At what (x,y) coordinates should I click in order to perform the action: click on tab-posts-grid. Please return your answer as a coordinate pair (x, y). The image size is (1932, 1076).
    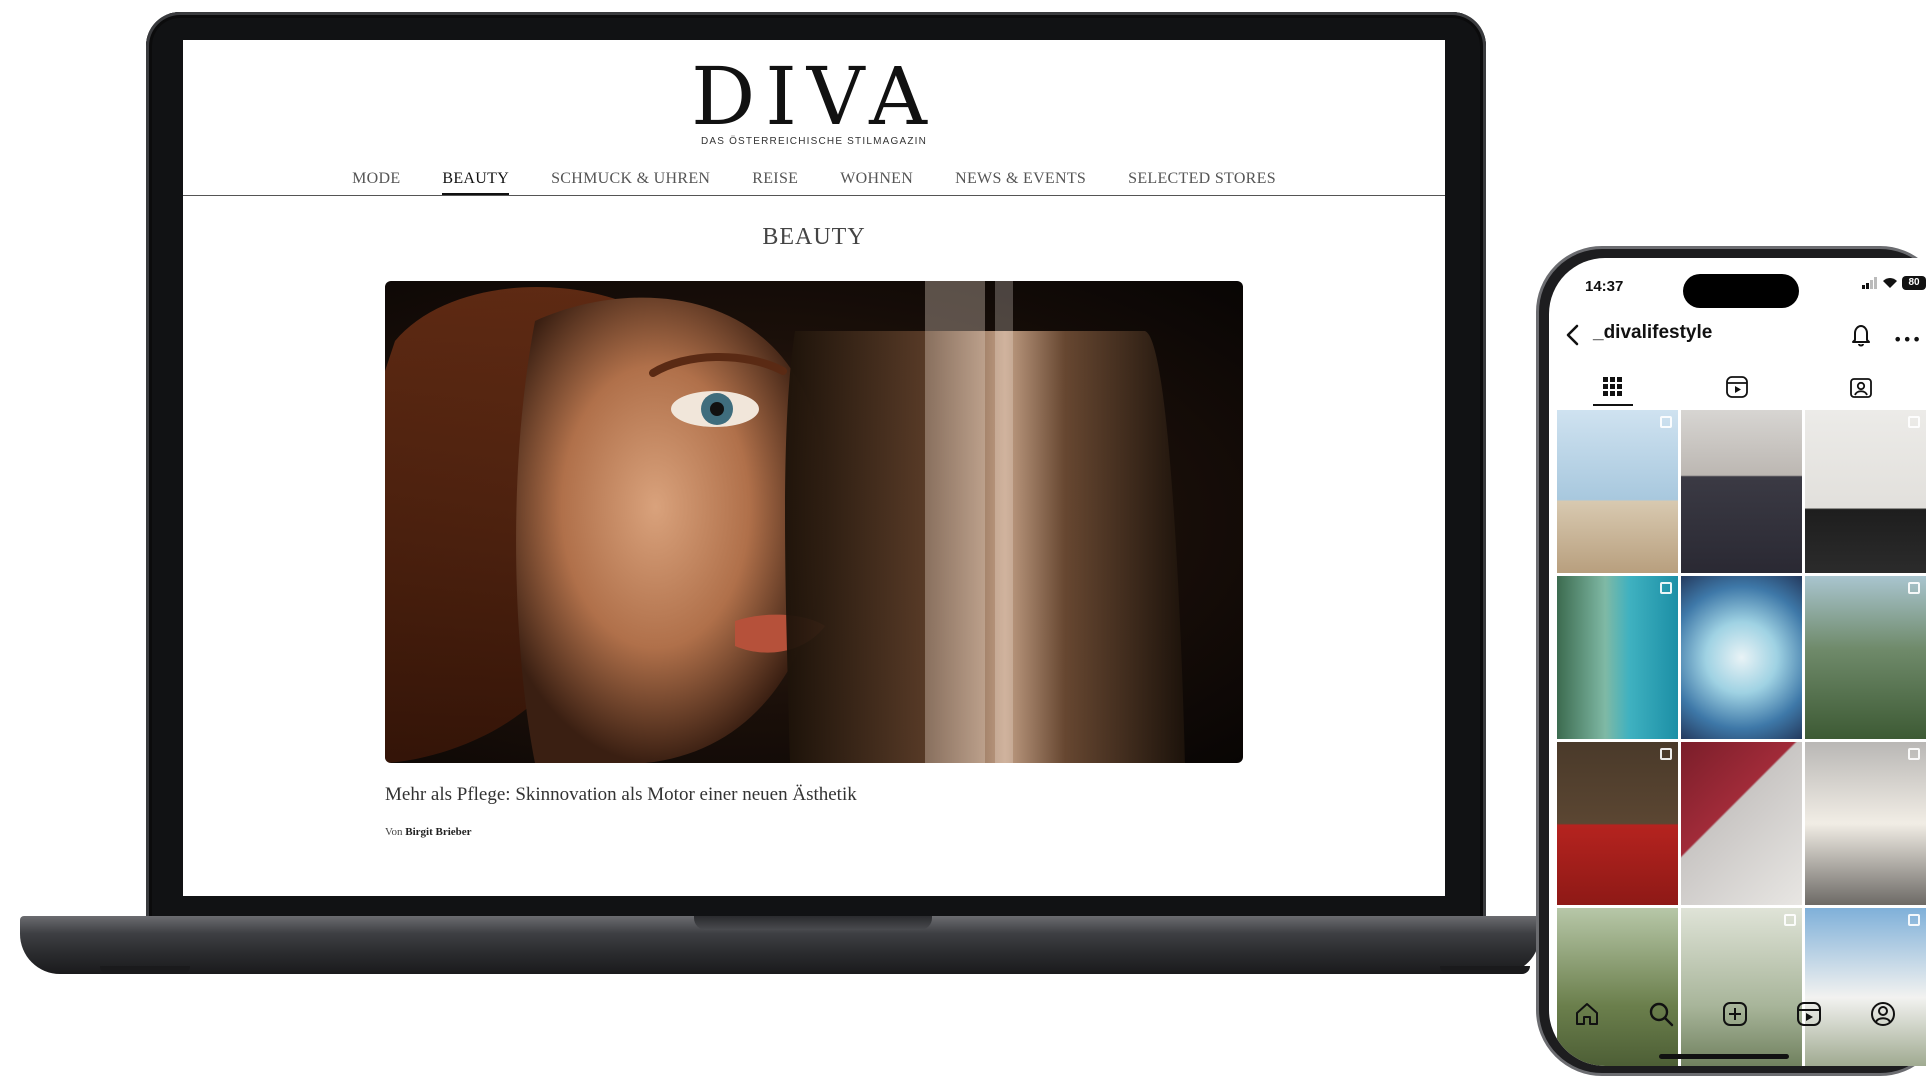
    Looking at the image, I should click on (1613, 388).